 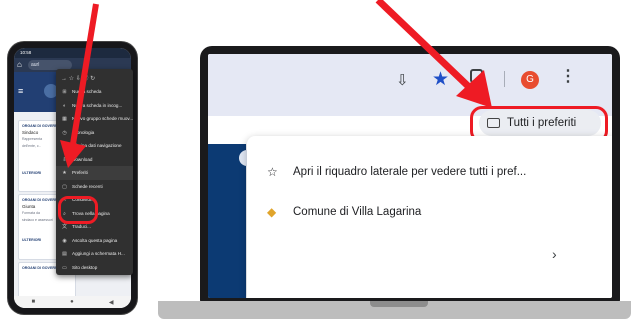 What do you see at coordinates (64, 186) in the screenshot?
I see `recent-tabs-icon: ▢` at bounding box center [64, 186].